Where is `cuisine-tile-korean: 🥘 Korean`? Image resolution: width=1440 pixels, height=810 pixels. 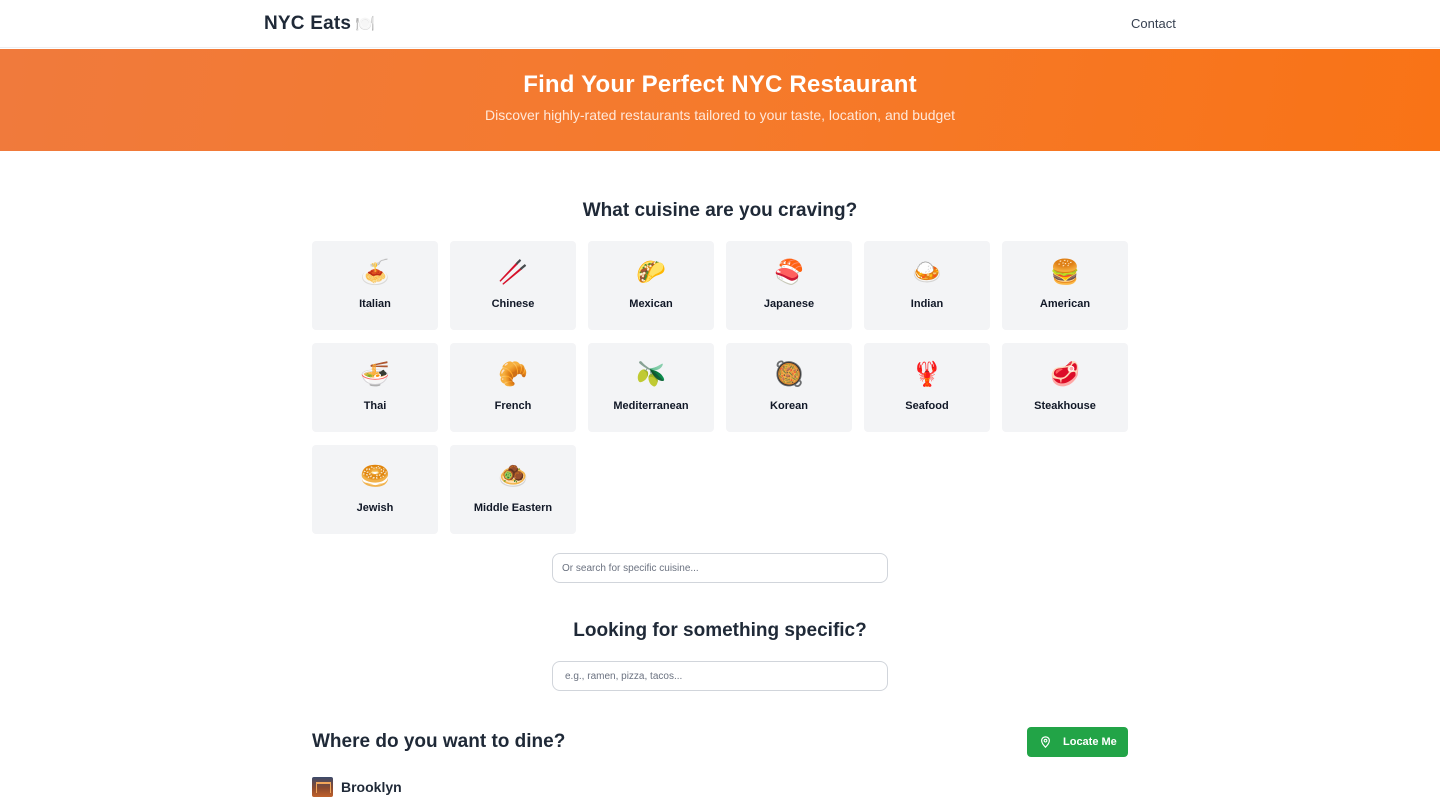
cuisine-tile-korean: 🥘 Korean is located at coordinates (789, 387).